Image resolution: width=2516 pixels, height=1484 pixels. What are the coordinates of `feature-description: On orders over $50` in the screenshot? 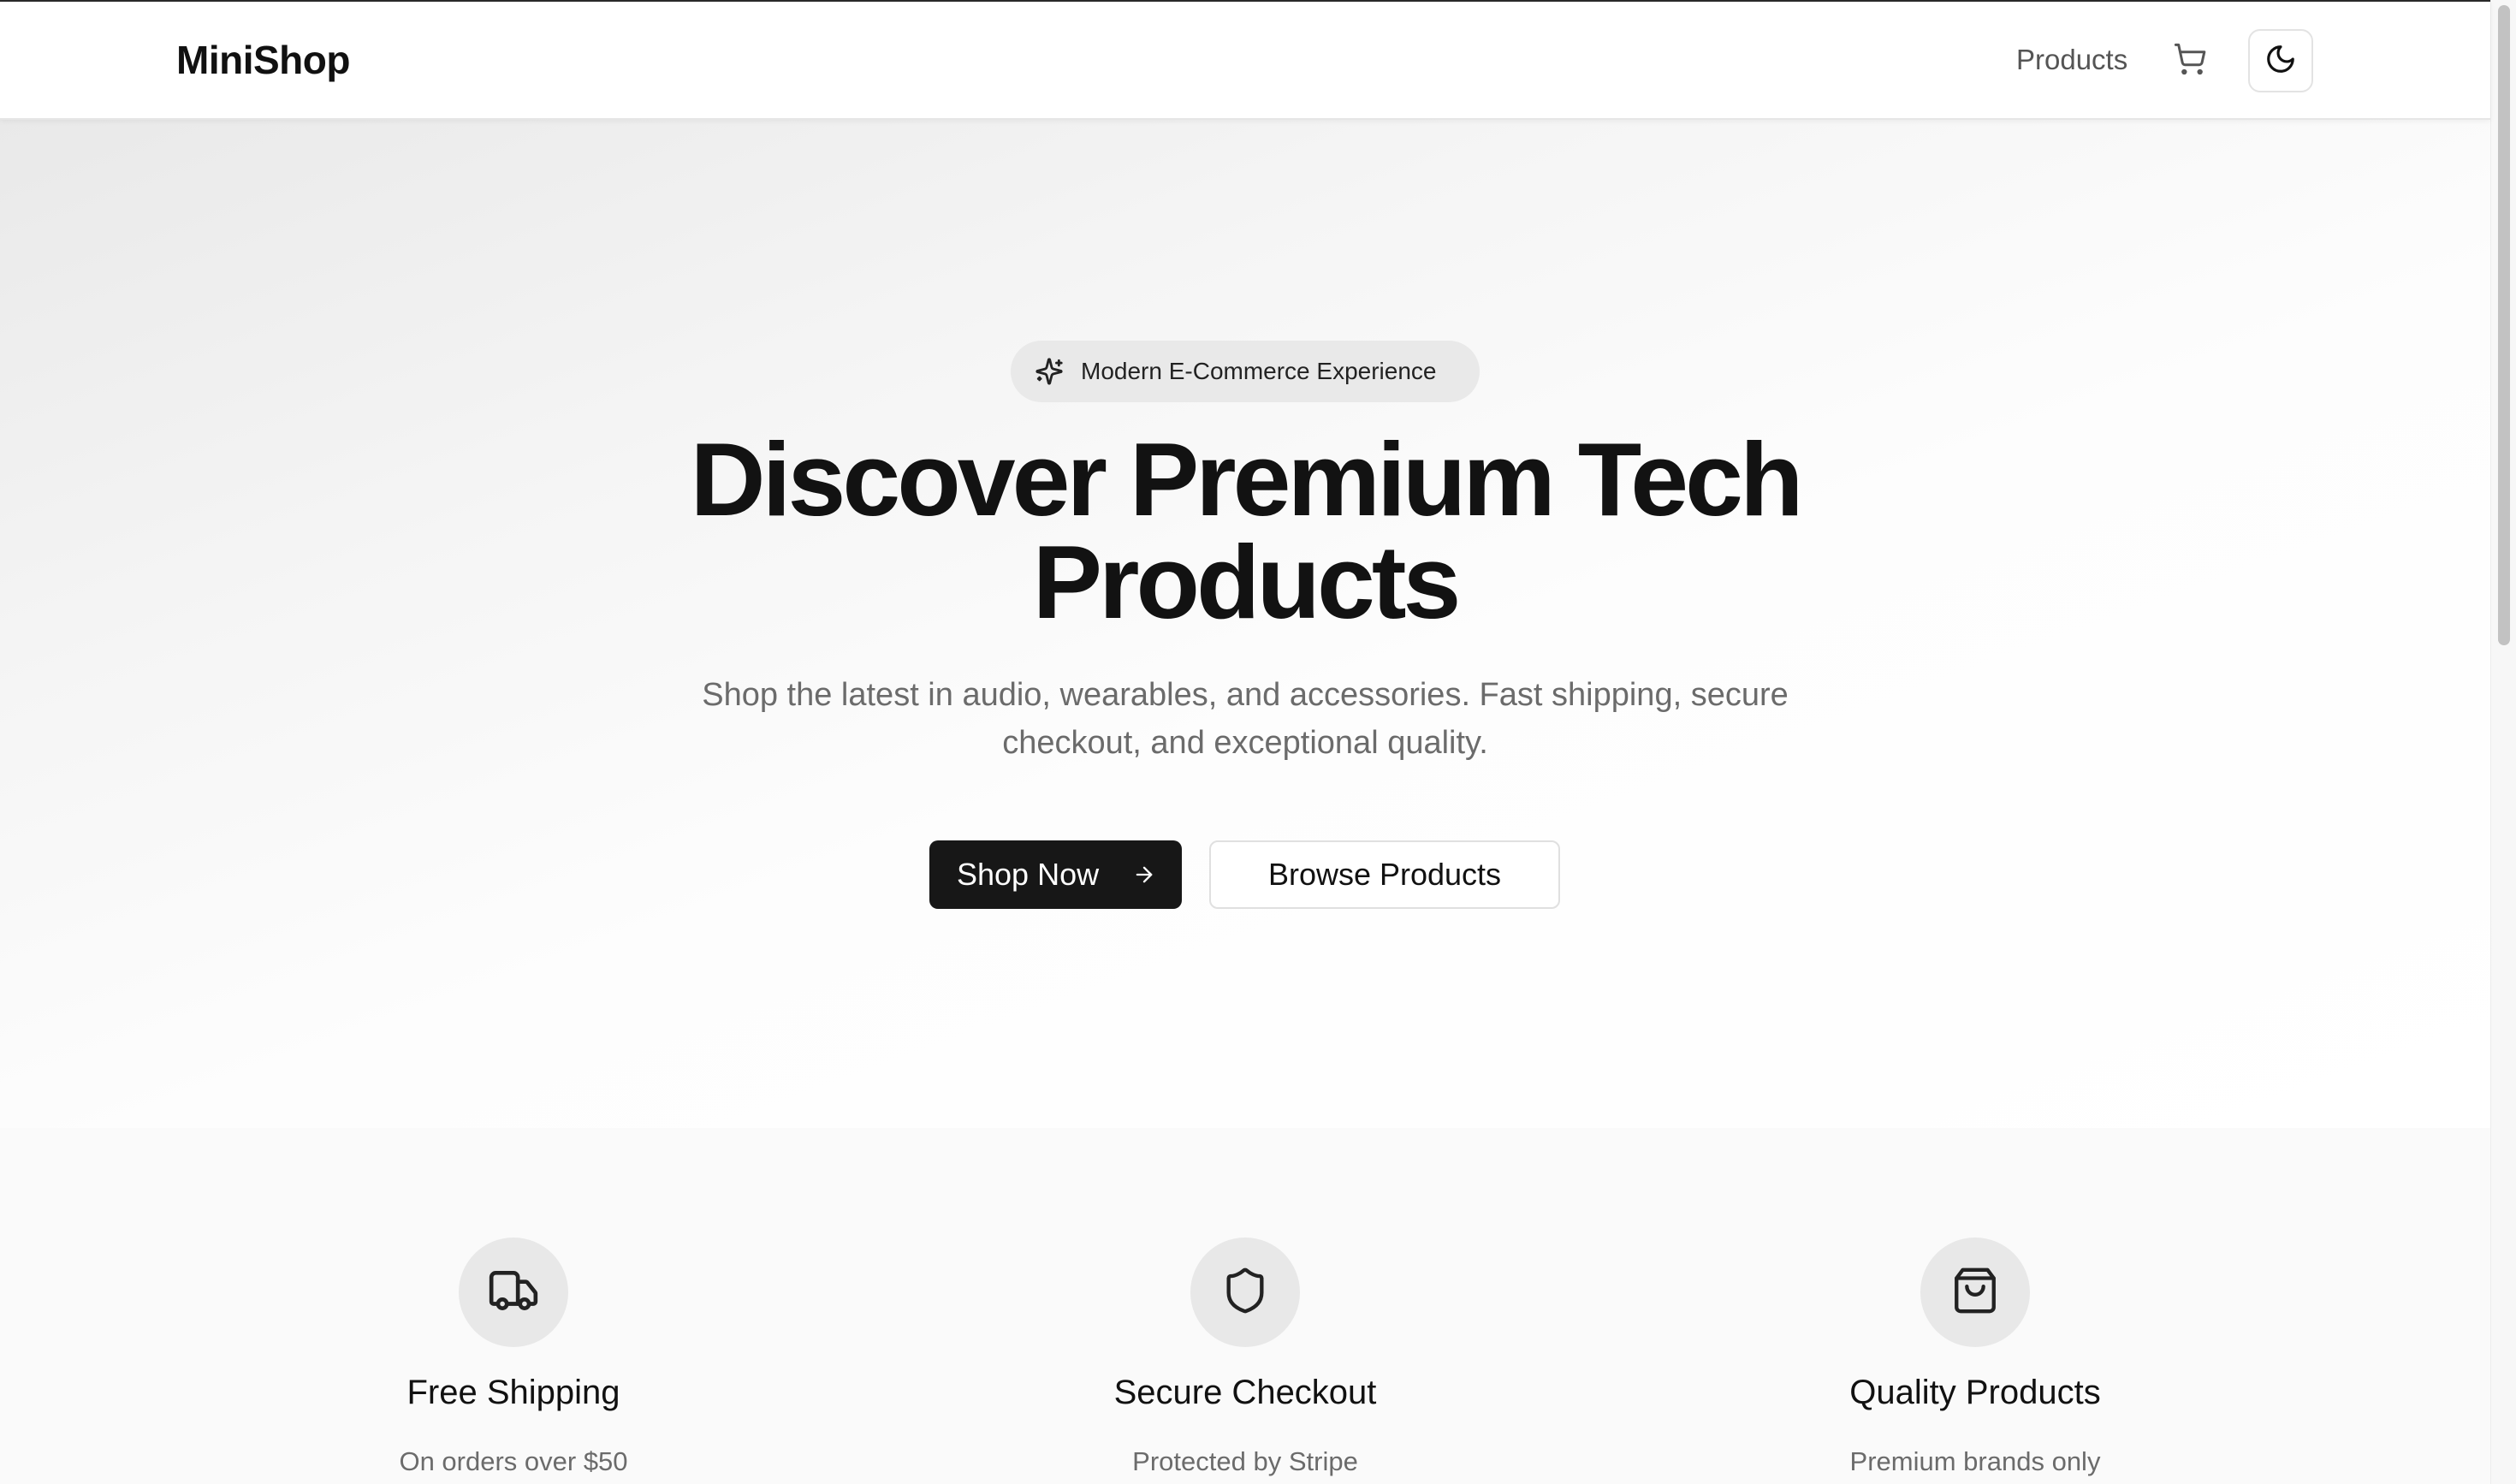 It's located at (513, 1461).